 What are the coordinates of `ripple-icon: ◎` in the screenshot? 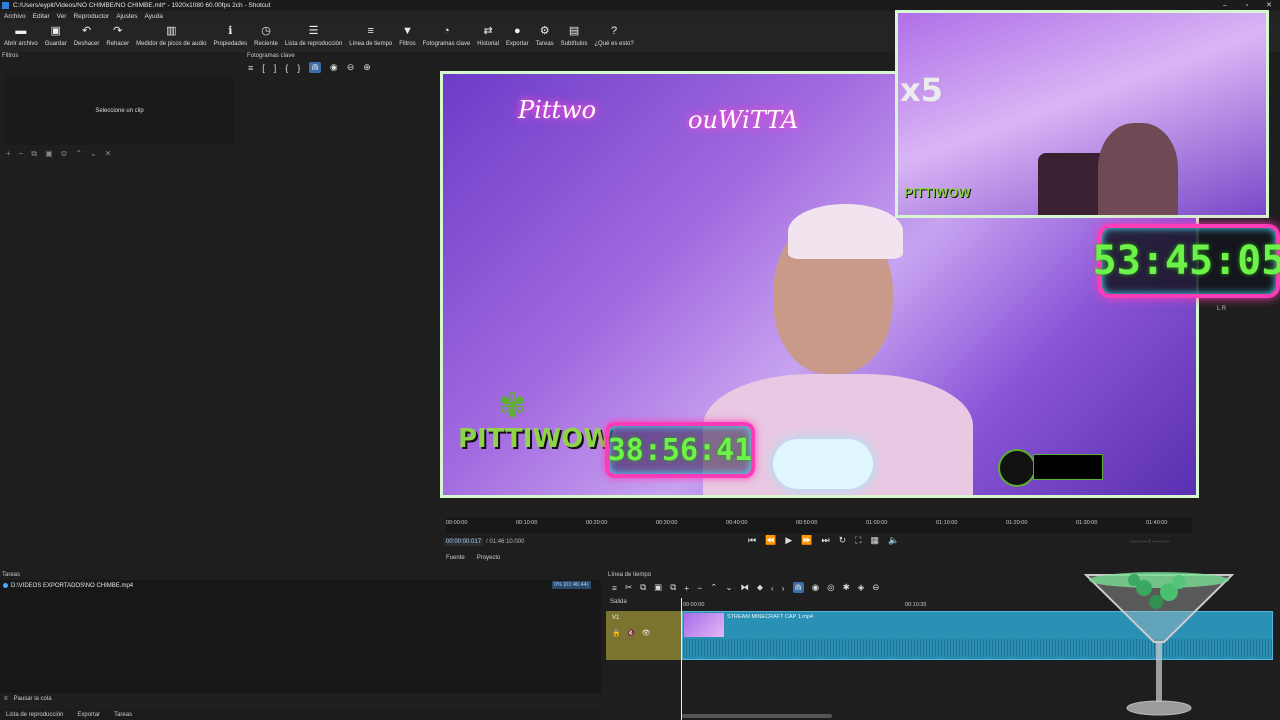 It's located at (830, 587).